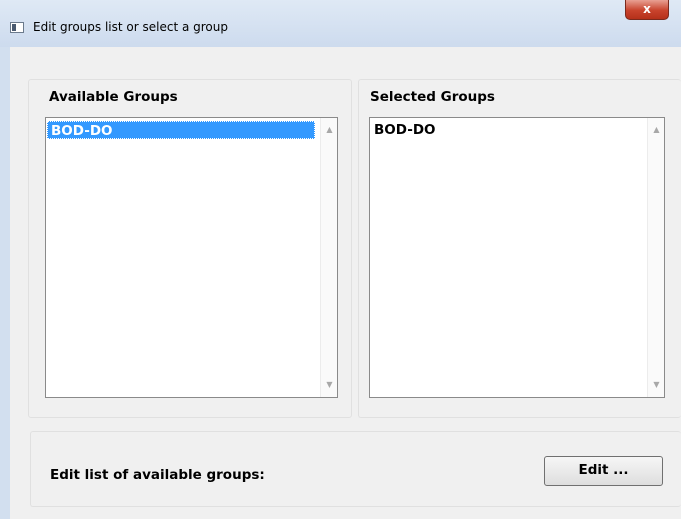  I want to click on close-button: x, so click(647, 10).